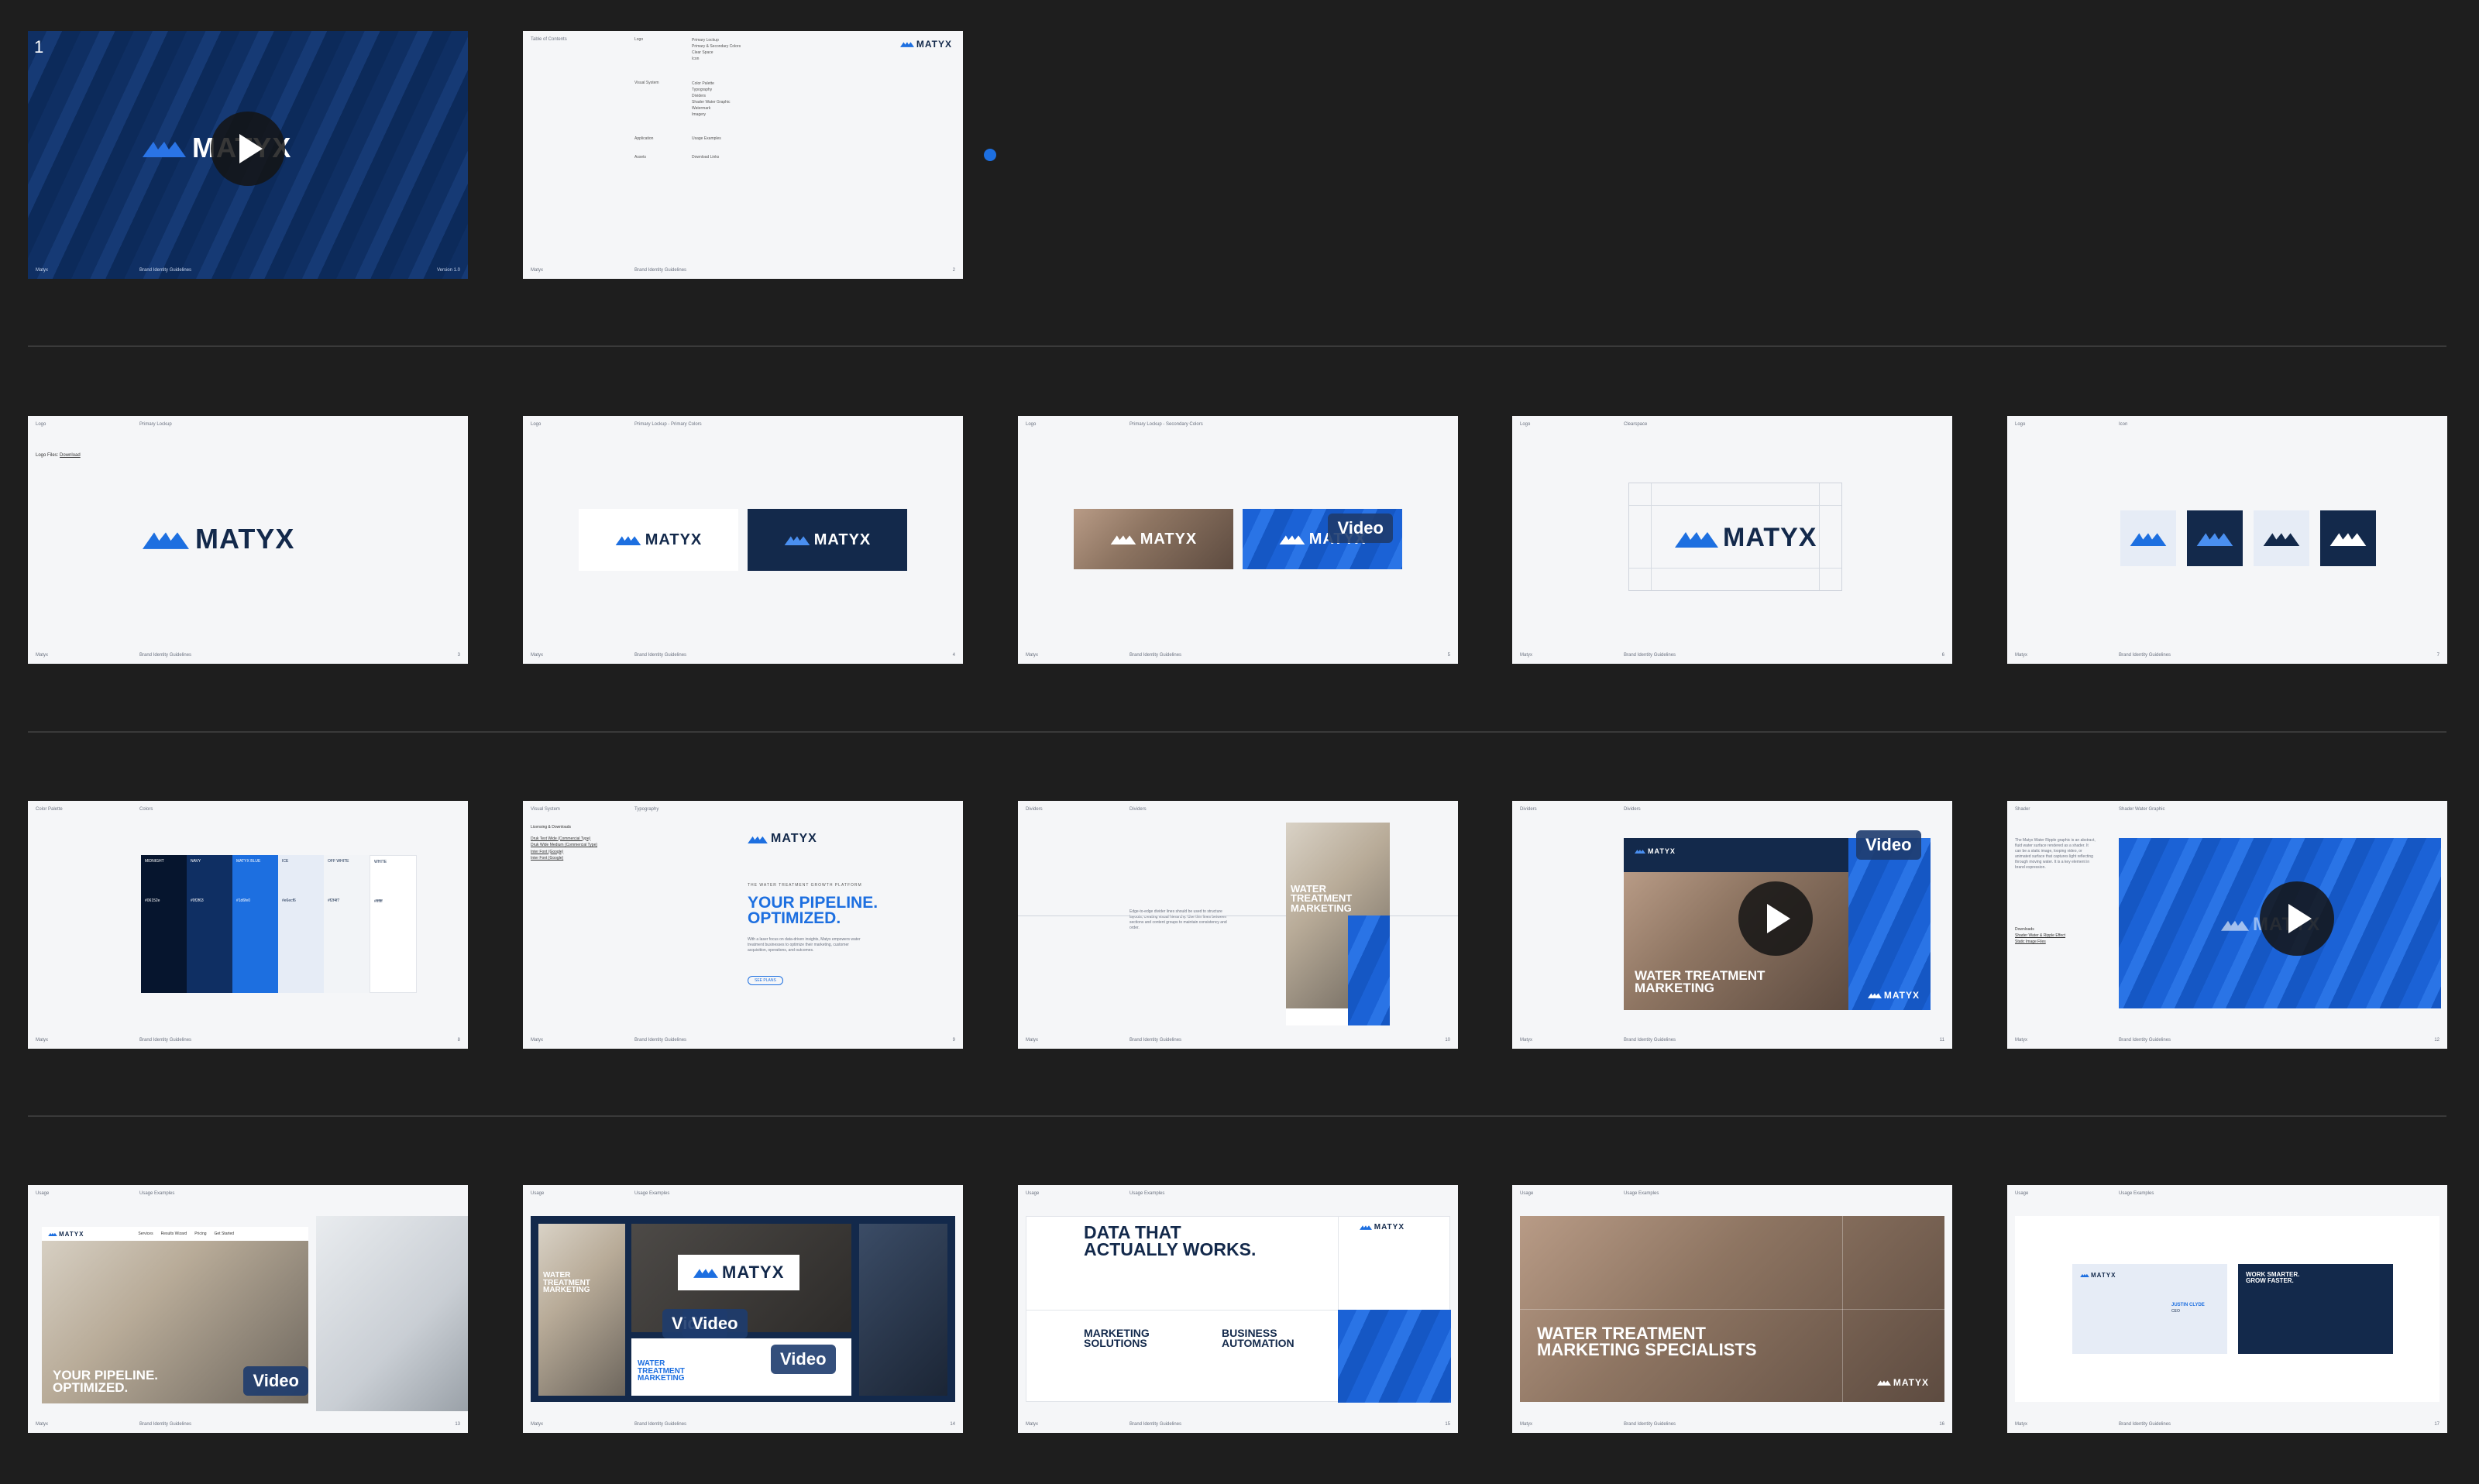  Describe the element at coordinates (2022, 810) in the screenshot. I see `slide-head: Shader` at that location.